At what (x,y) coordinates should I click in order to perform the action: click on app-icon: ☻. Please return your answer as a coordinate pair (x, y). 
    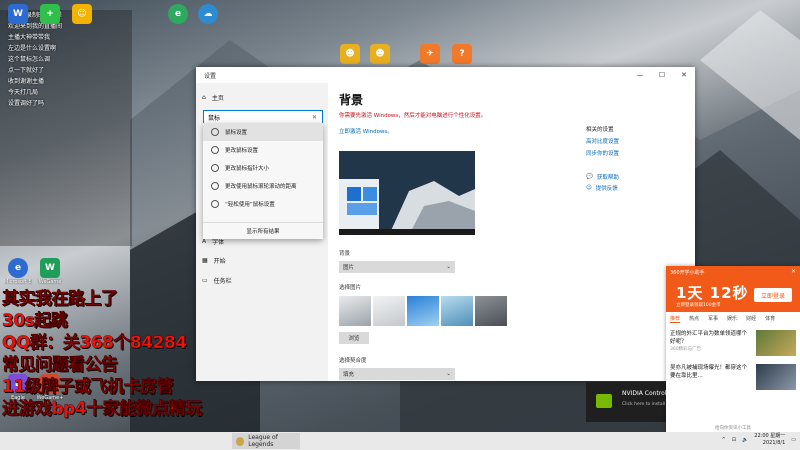
    Looking at the image, I should click on (380, 54).